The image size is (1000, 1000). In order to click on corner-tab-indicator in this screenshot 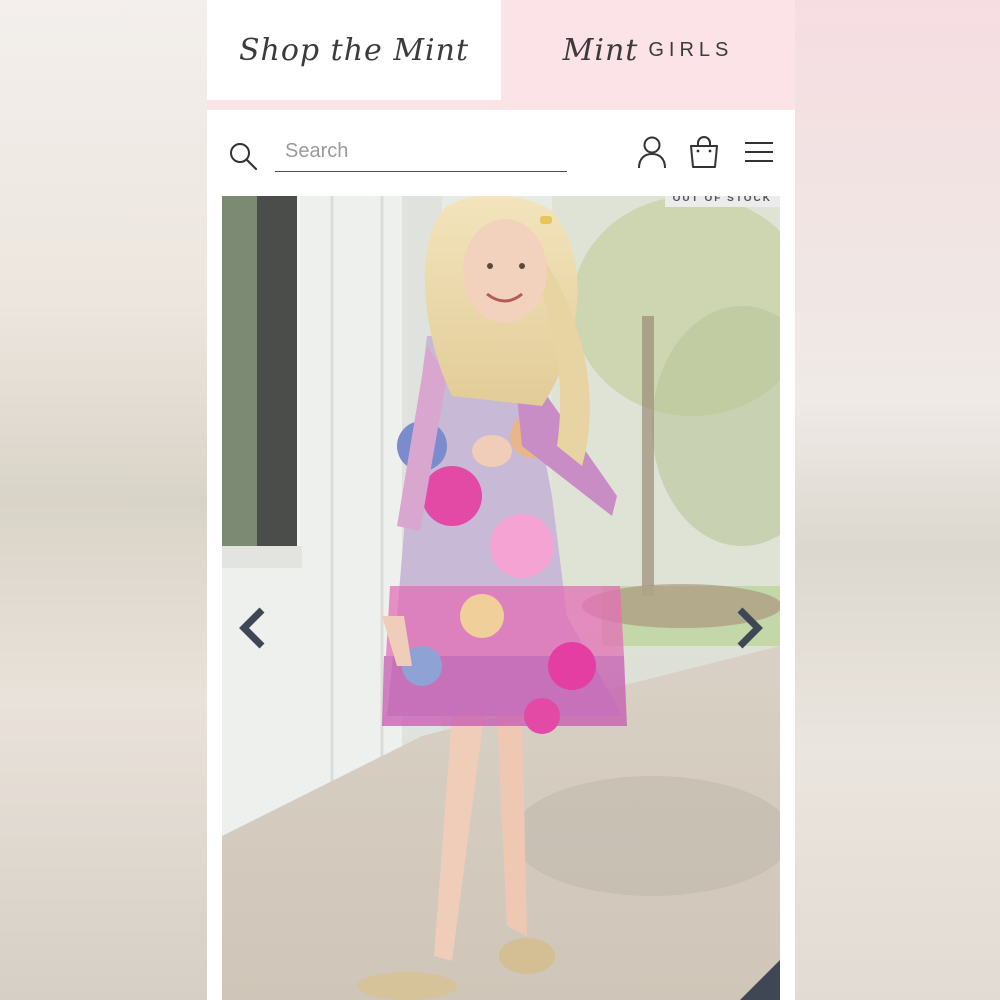, I will do `click(760, 980)`.